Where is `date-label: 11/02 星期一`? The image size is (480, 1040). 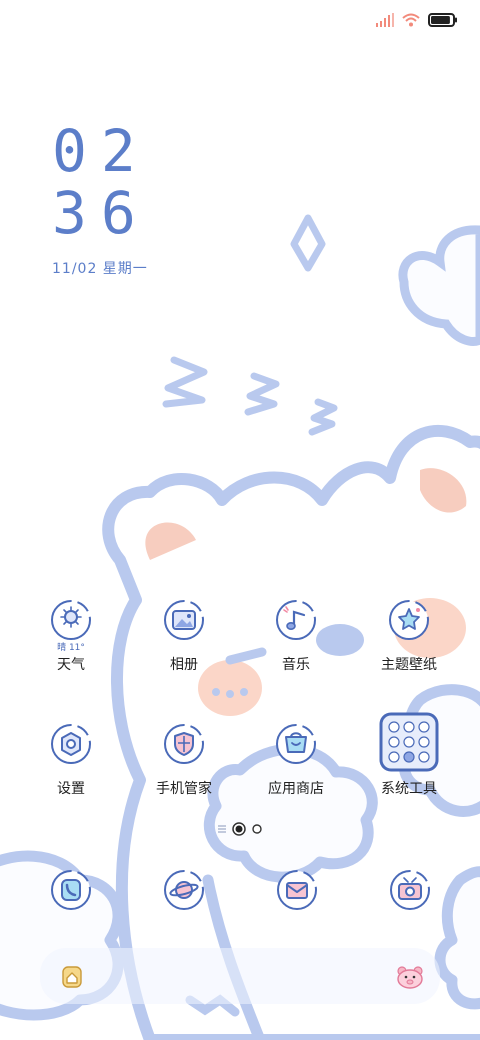 date-label: 11/02 星期一 is located at coordinates (100, 269).